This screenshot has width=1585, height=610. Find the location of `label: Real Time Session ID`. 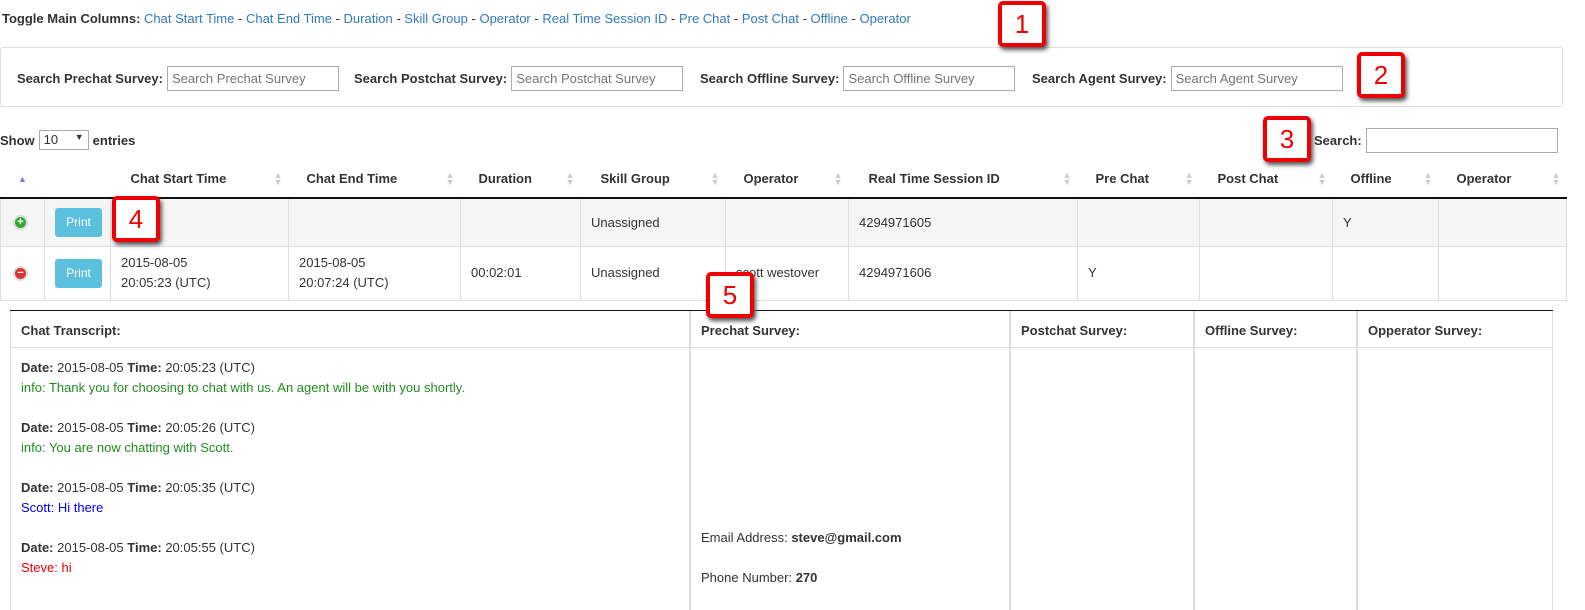

label: Real Time Session ID is located at coordinates (934, 178).